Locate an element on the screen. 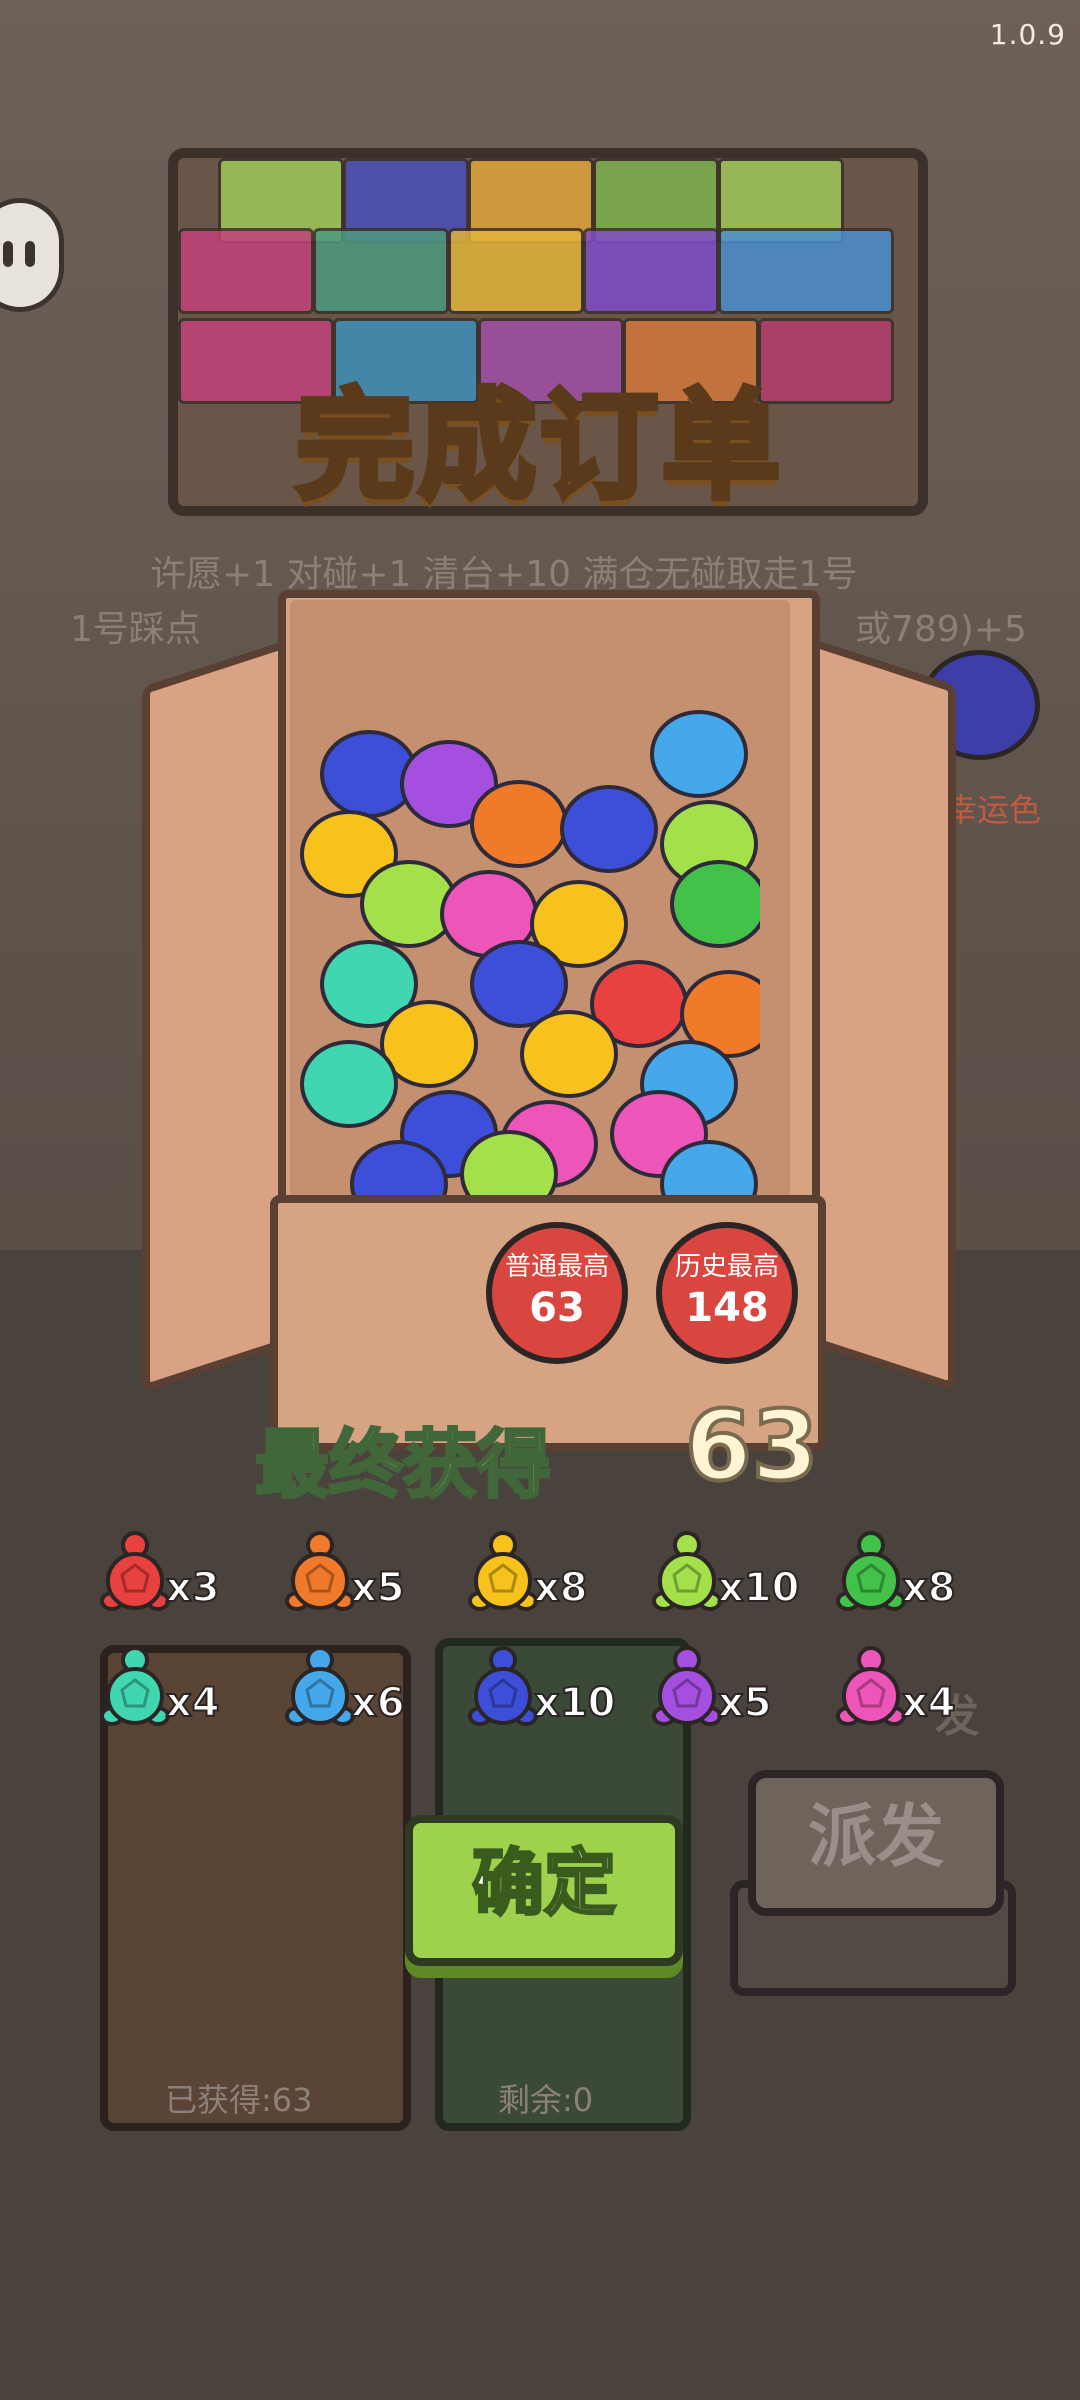 This screenshot has width=1080, height=2400. indigo-turtle-icon is located at coordinates (503, 1686).